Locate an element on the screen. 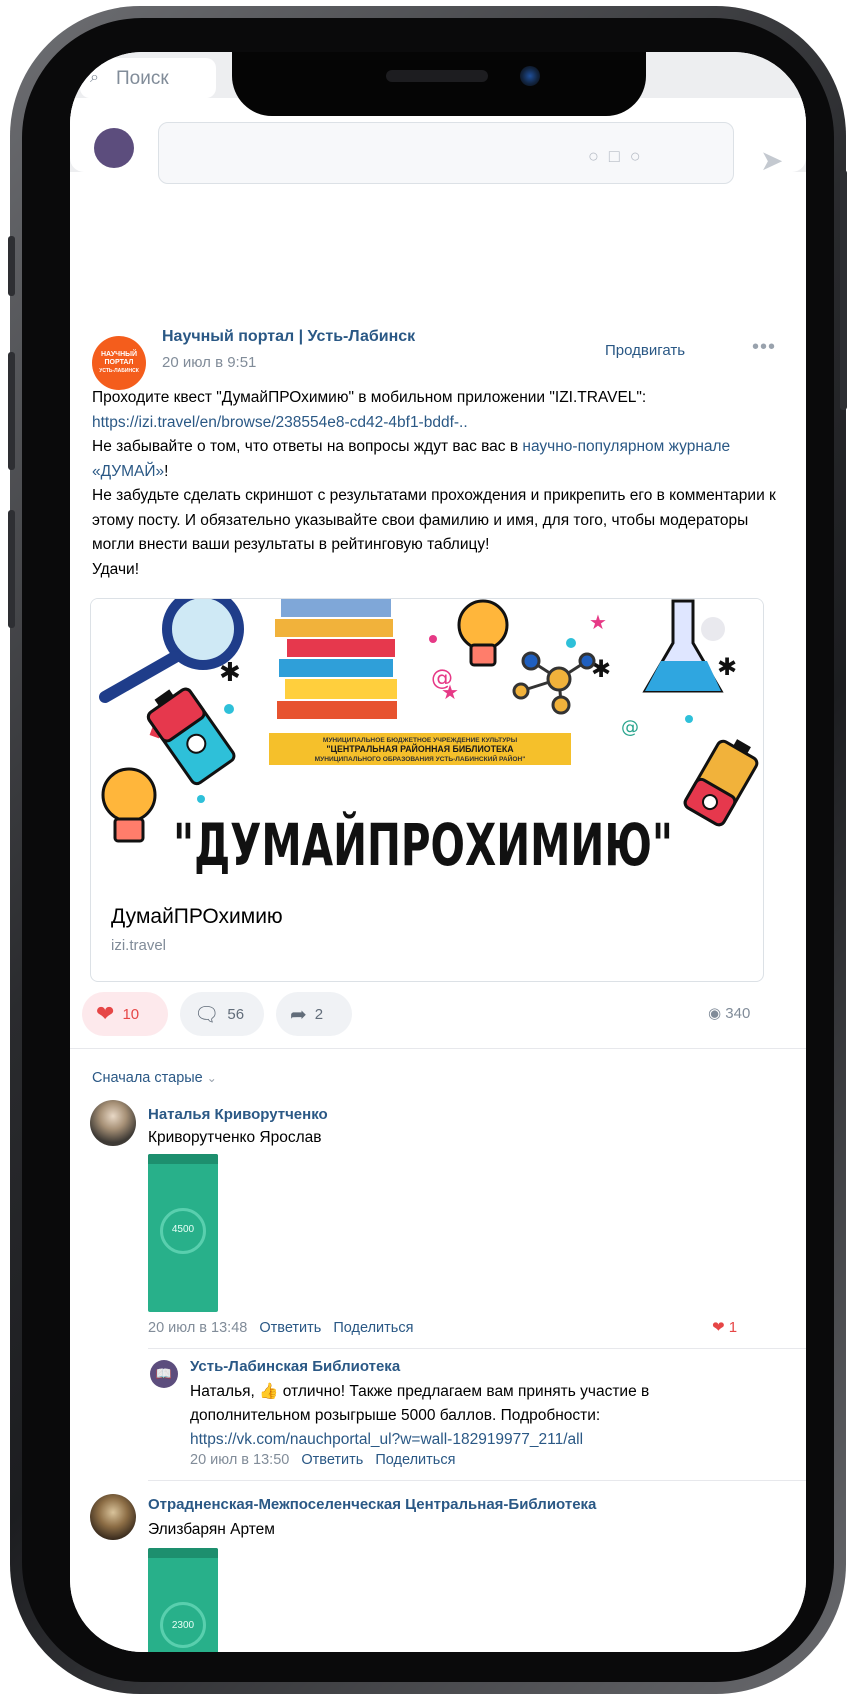  comment-text: Криворутченко Ярослав is located at coordinates (235, 1137).